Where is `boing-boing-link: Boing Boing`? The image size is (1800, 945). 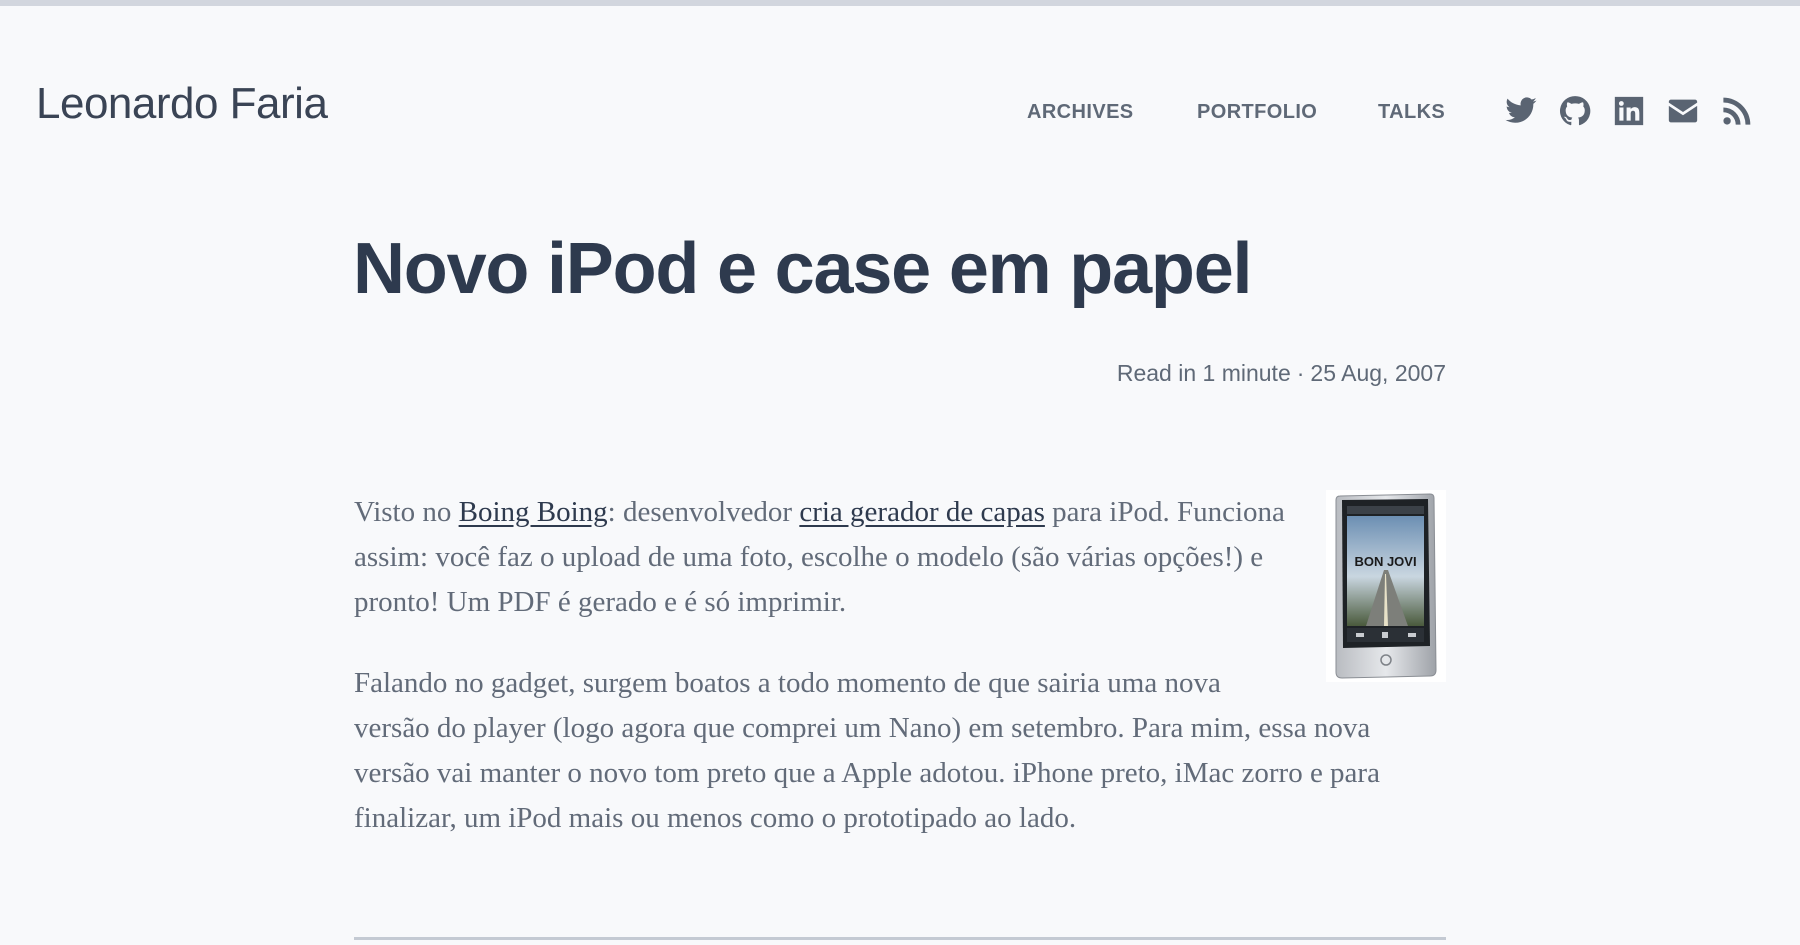
boing-boing-link: Boing Boing is located at coordinates (533, 512).